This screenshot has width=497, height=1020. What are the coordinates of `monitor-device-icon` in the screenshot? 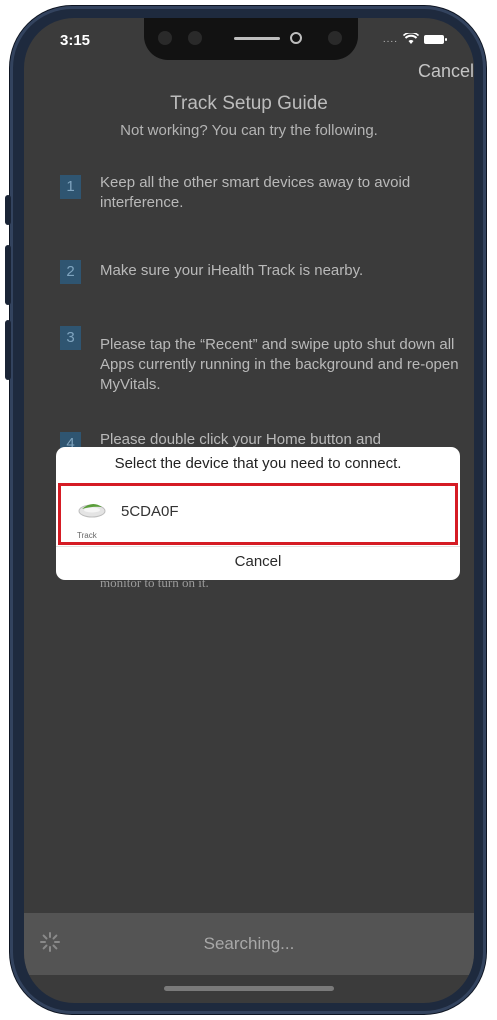 It's located at (92, 511).